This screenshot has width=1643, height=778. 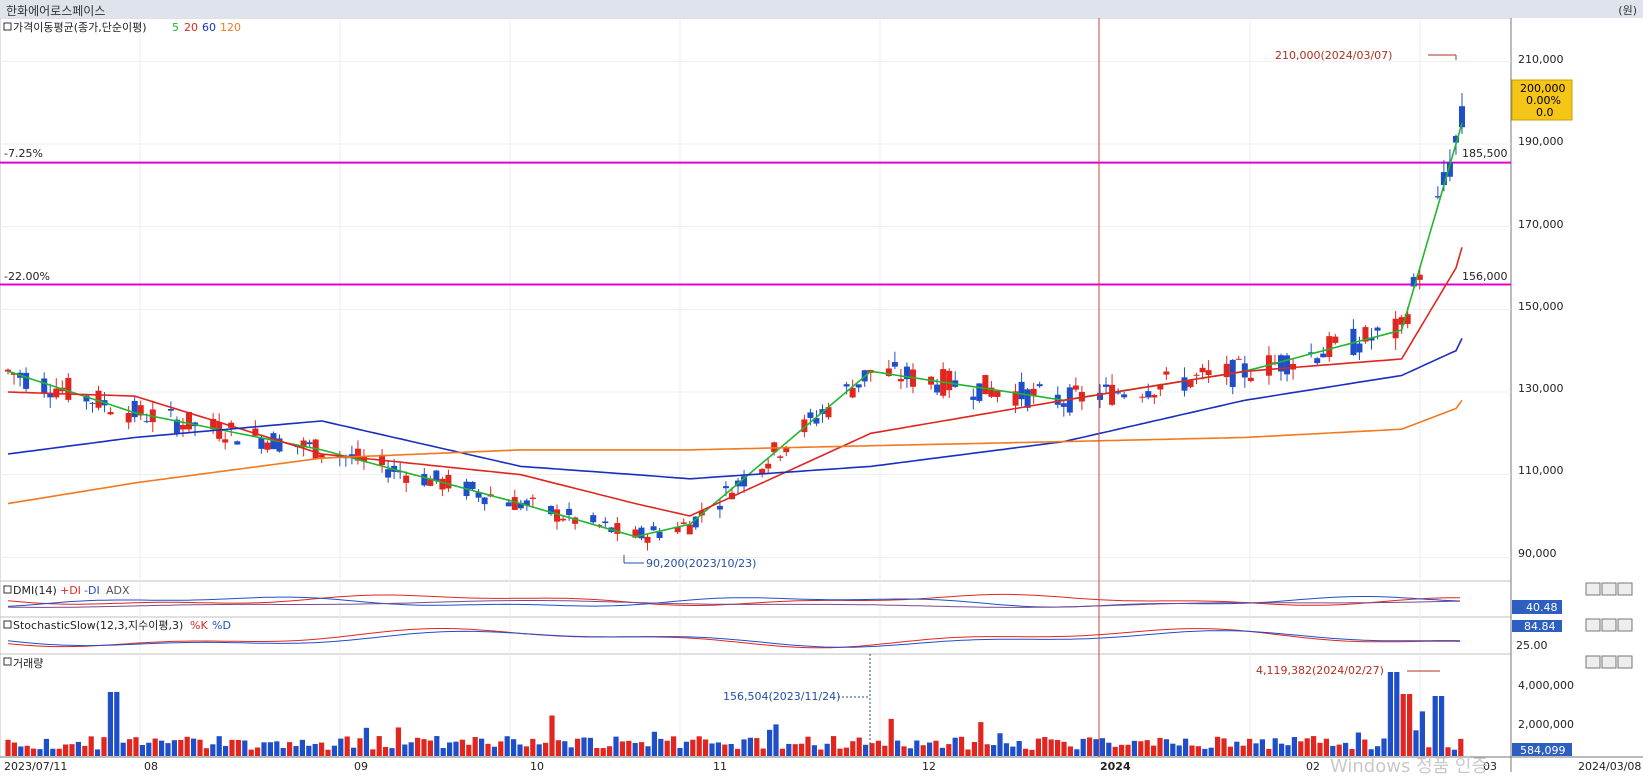 I want to click on volume-high-annotation: 4,119,382(2024/02/27), so click(x=1320, y=670).